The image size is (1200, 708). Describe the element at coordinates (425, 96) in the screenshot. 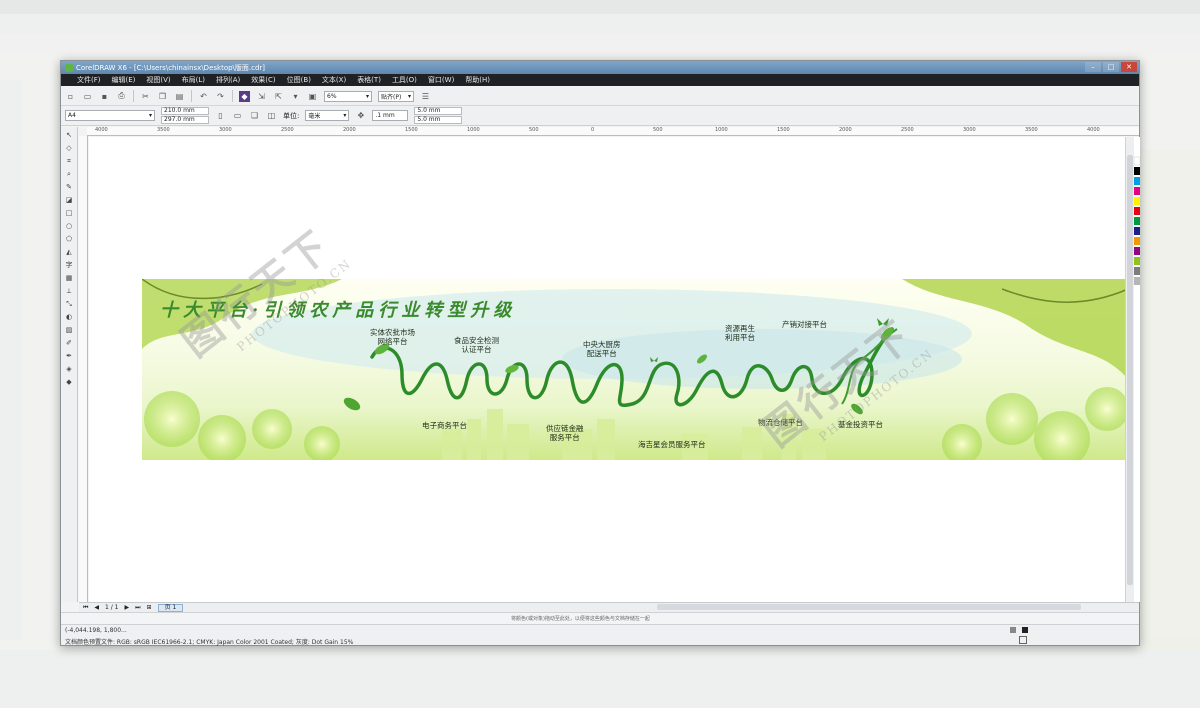

I see `options-icon: ☰` at that location.